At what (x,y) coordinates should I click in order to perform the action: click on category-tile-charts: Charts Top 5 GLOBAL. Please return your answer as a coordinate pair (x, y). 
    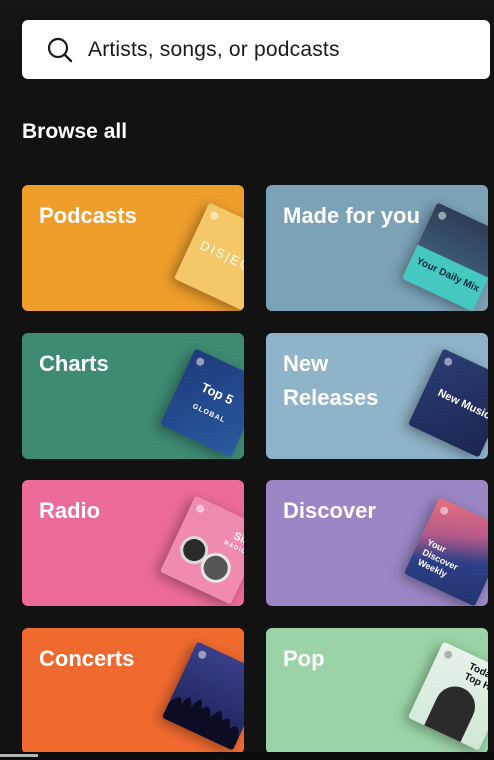
    Looking at the image, I should click on (133, 396).